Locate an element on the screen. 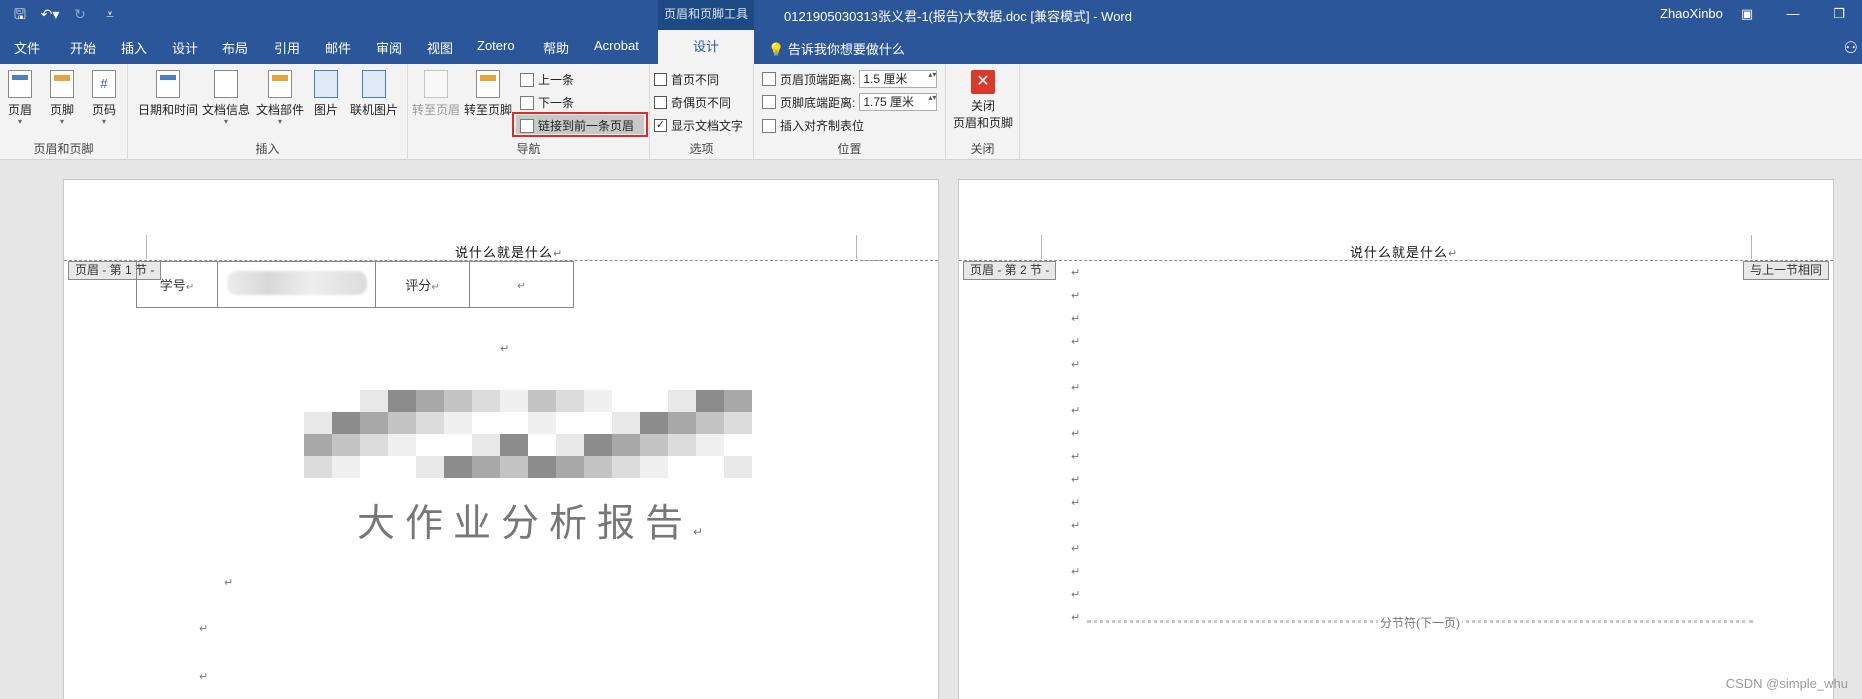 Image resolution: width=1862 pixels, height=699 pixels. doc-info-button: 文档信息 ▾ is located at coordinates (226, 98).